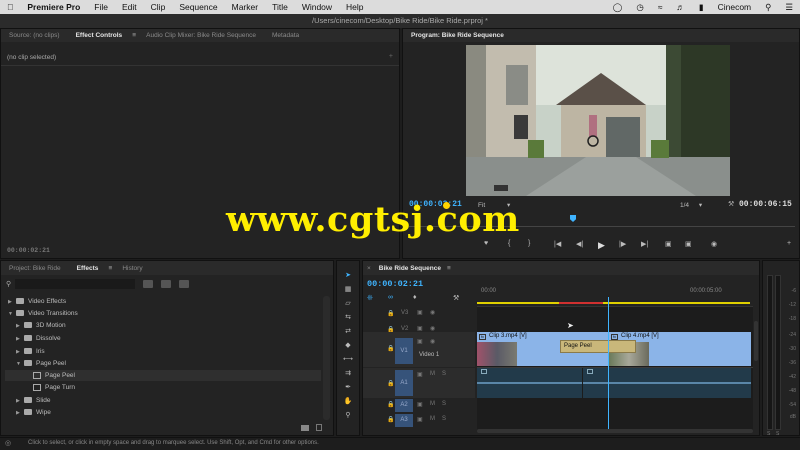 The image size is (800, 450). What do you see at coordinates (348, 359) in the screenshot?
I see `slip-tool-icon: ⟷` at bounding box center [348, 359].